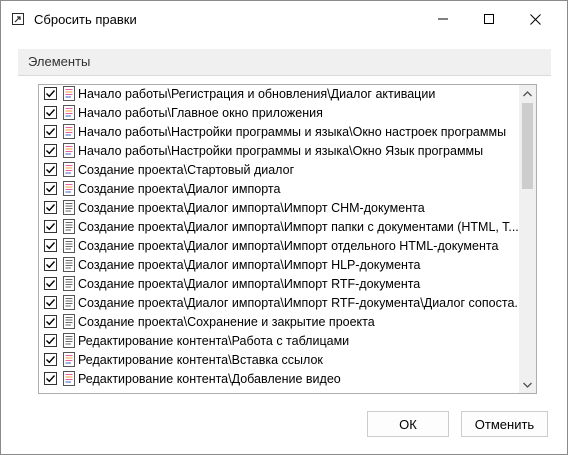 The image size is (568, 455). I want to click on scroll-up-button, so click(527, 93).